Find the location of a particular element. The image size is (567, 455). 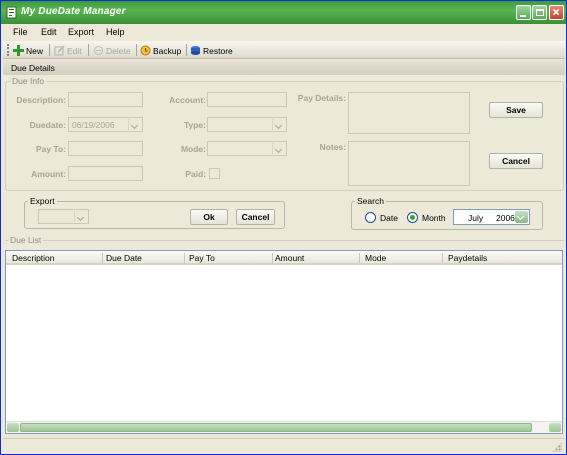

horizontal-scrollbar is located at coordinates (284, 427).